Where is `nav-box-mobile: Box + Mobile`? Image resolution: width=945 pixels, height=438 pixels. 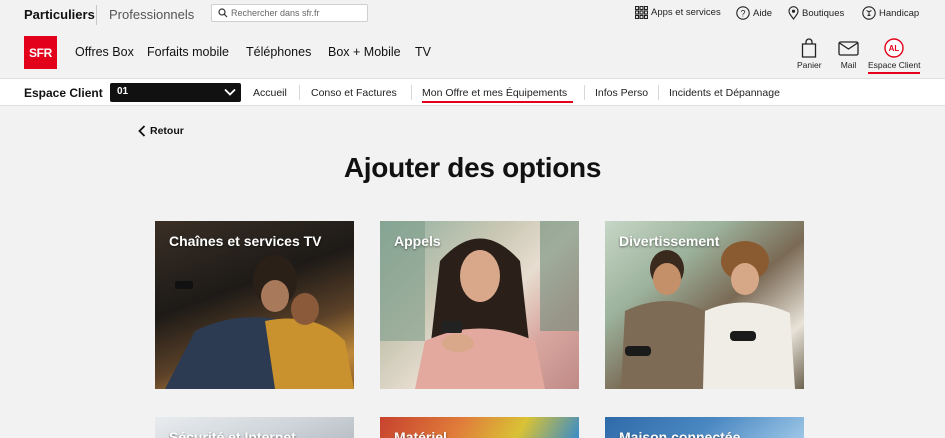 nav-box-mobile: Box + Mobile is located at coordinates (364, 52).